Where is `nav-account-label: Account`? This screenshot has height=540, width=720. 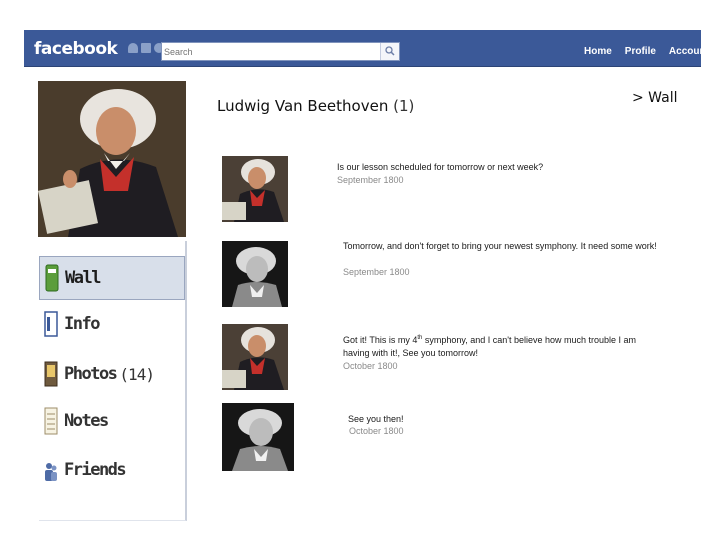 nav-account-label: Account is located at coordinates (688, 51).